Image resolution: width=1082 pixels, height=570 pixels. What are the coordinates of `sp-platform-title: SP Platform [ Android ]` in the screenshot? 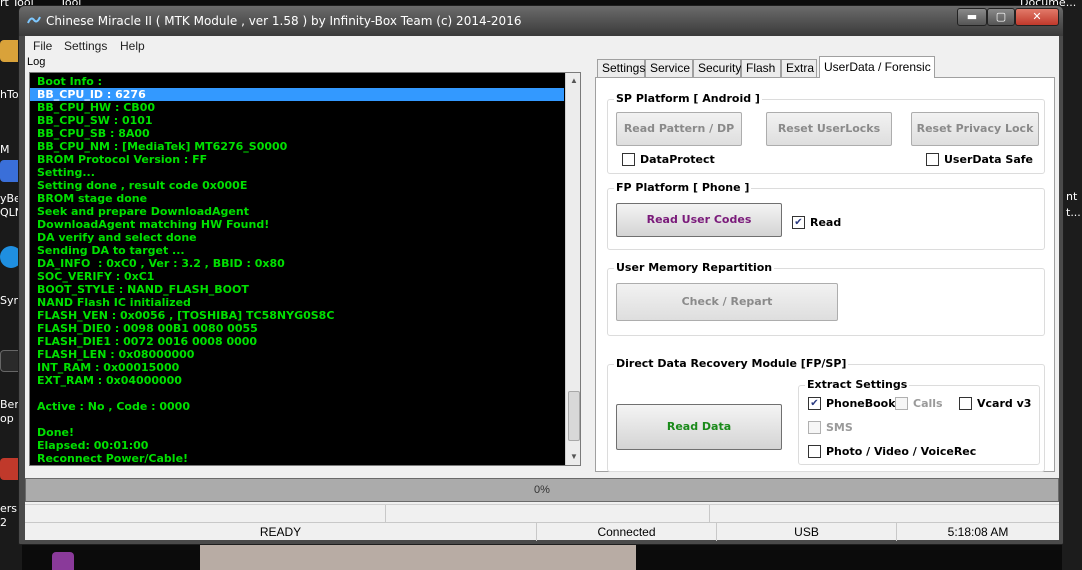 It's located at (688, 98).